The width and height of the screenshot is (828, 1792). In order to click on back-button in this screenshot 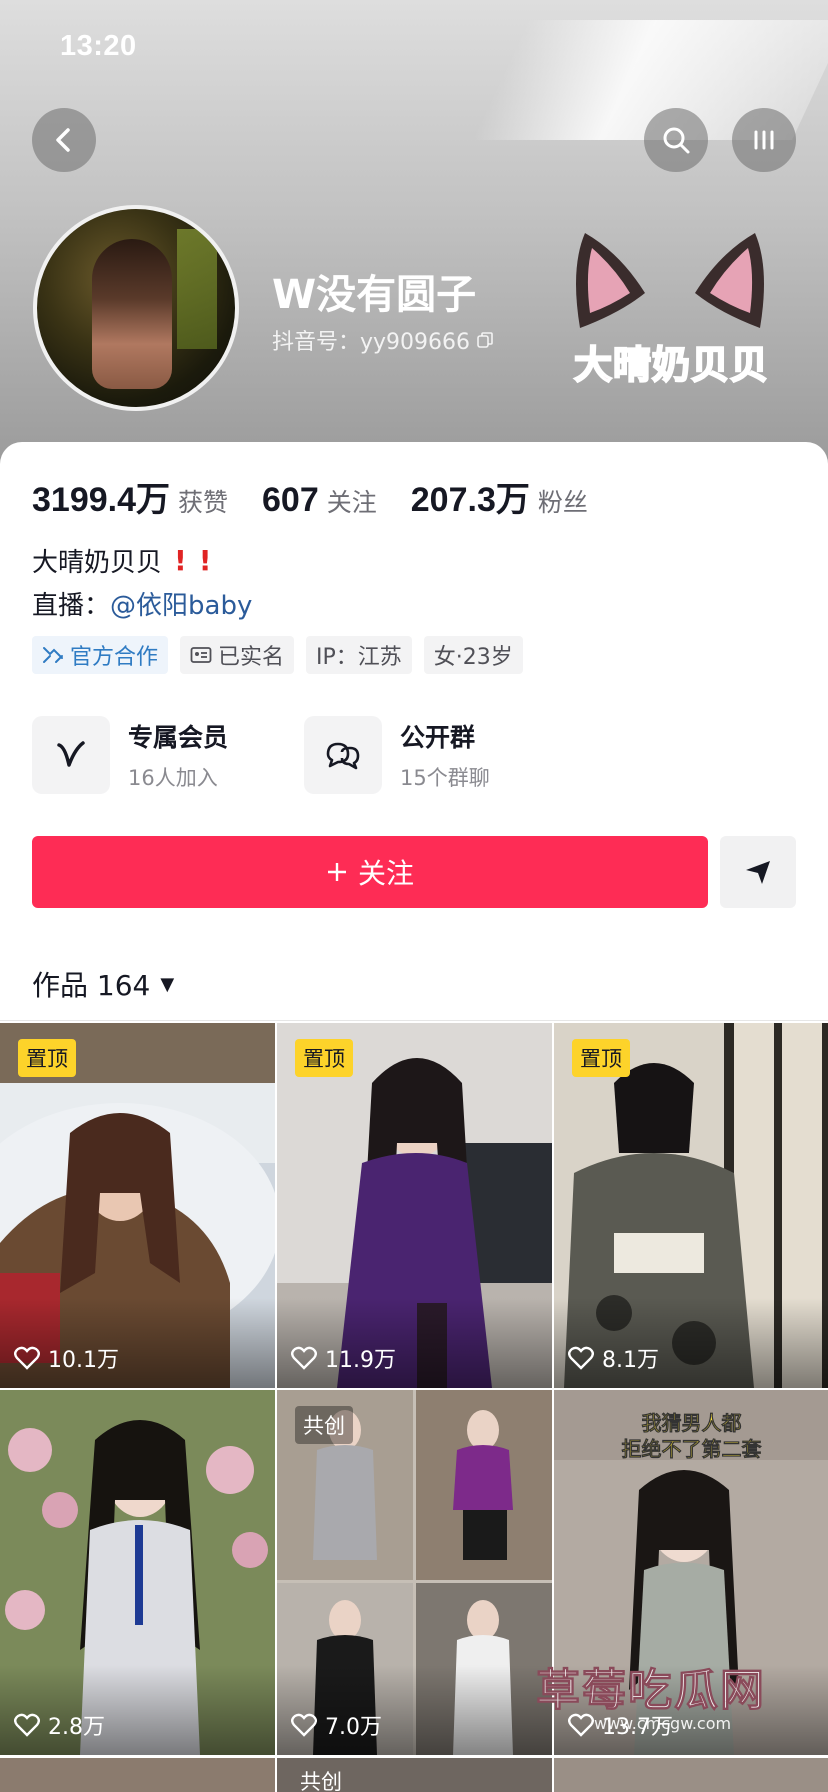, I will do `click(64, 140)`.